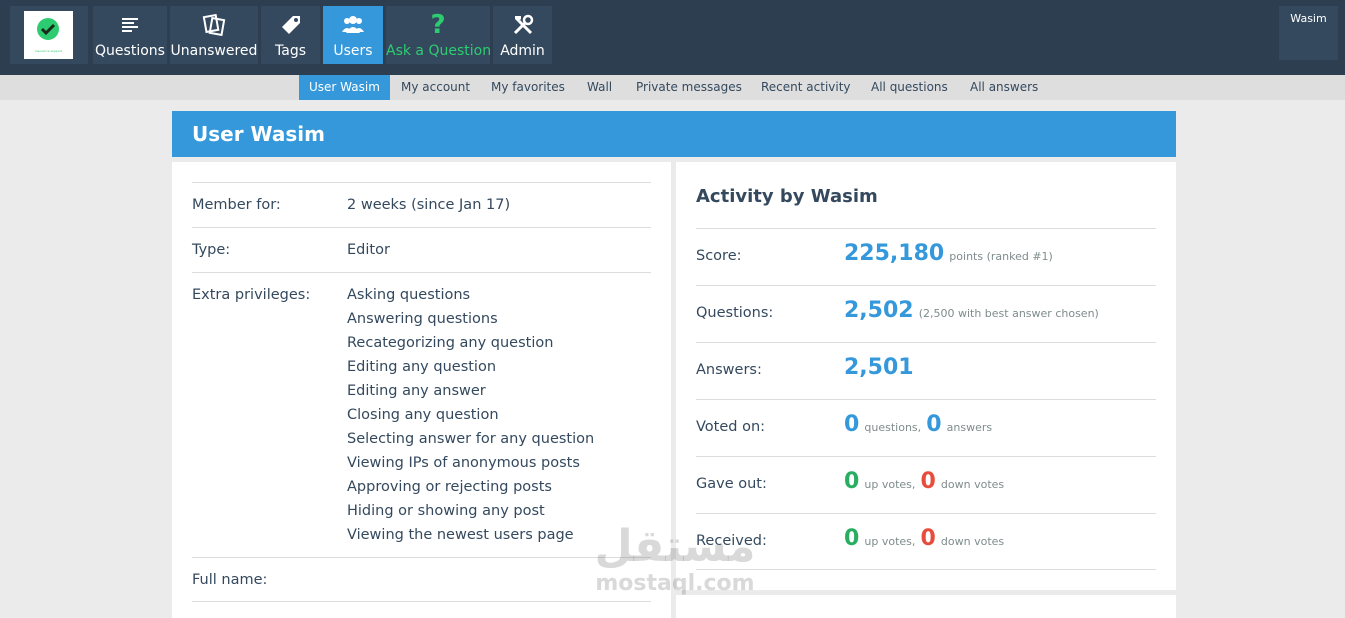 Image resolution: width=1345 pixels, height=618 pixels. I want to click on voted-row: Voted on: 0 questions, 0 answers, so click(926, 427).